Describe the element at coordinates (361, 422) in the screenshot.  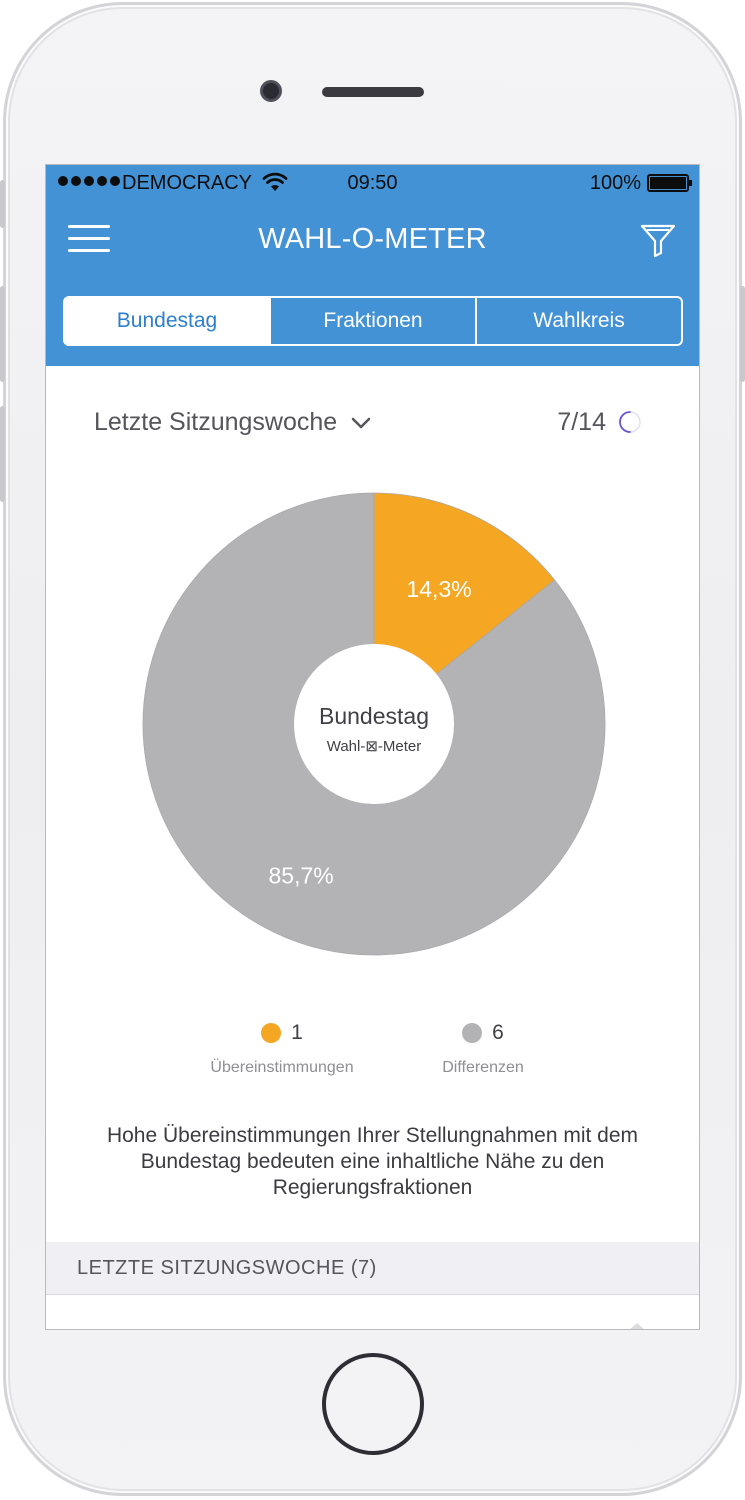
I see `chevron-down-icon` at that location.